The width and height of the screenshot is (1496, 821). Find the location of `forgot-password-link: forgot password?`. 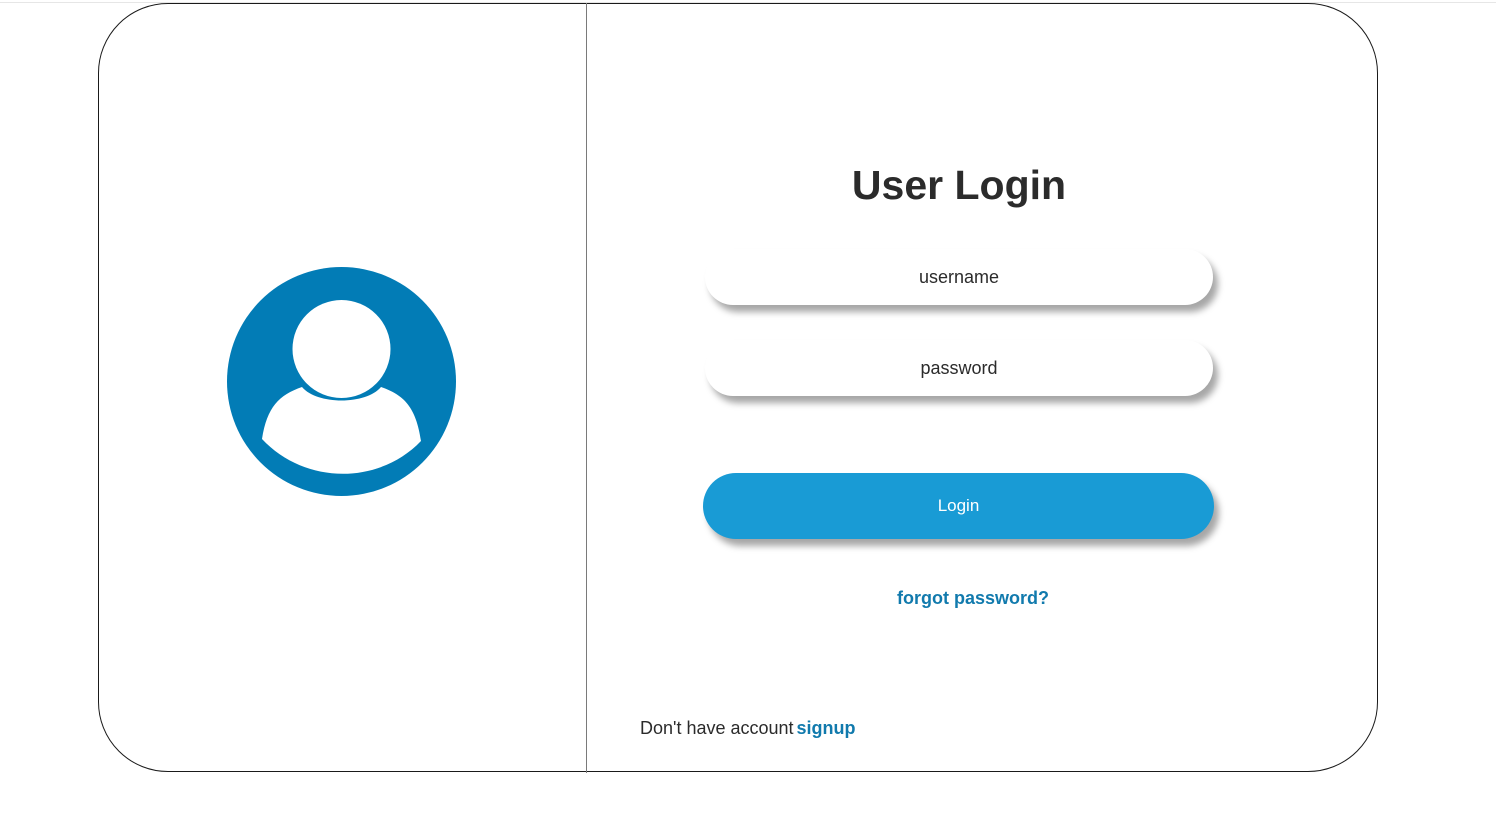

forgot-password-link: forgot password? is located at coordinates (973, 598).